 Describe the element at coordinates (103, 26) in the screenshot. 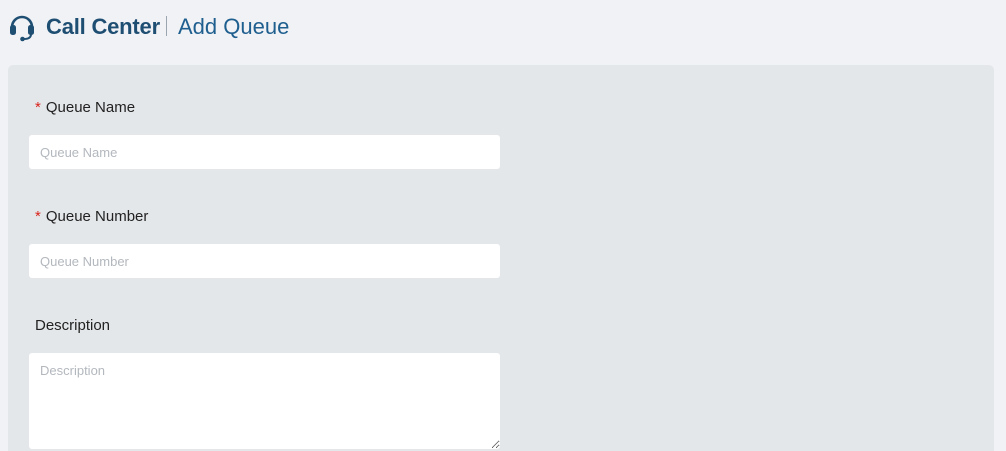

I see `page-title: Call Center` at that location.